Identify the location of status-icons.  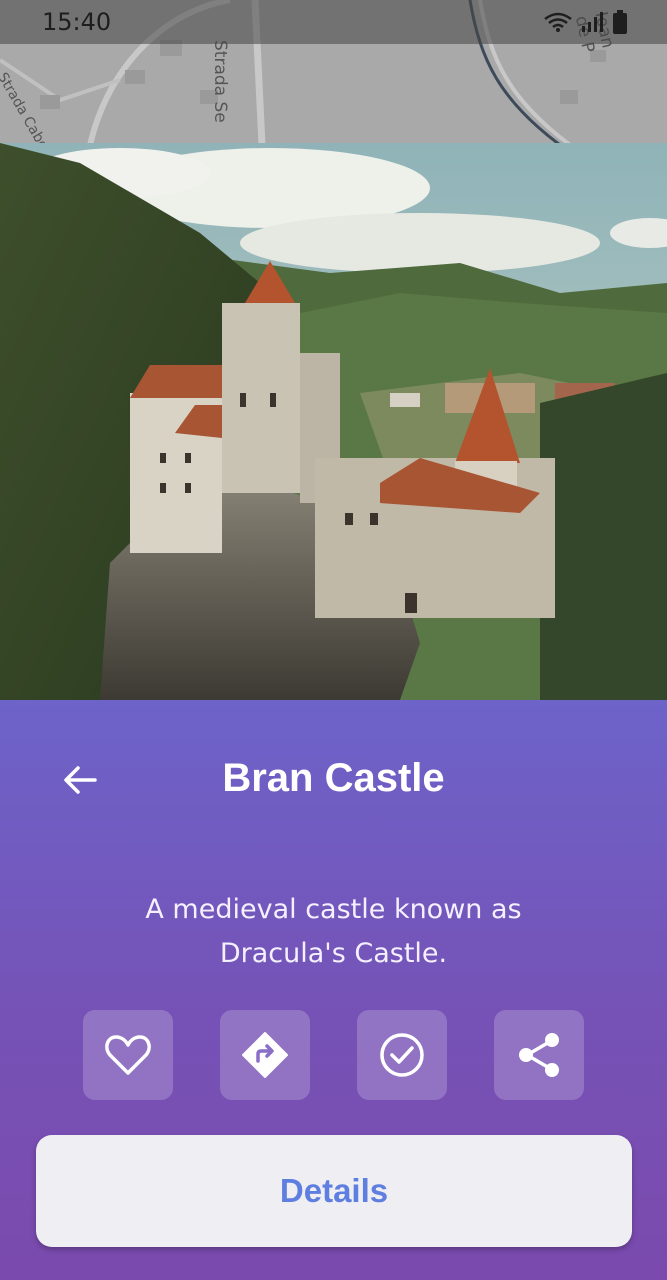
(585, 22).